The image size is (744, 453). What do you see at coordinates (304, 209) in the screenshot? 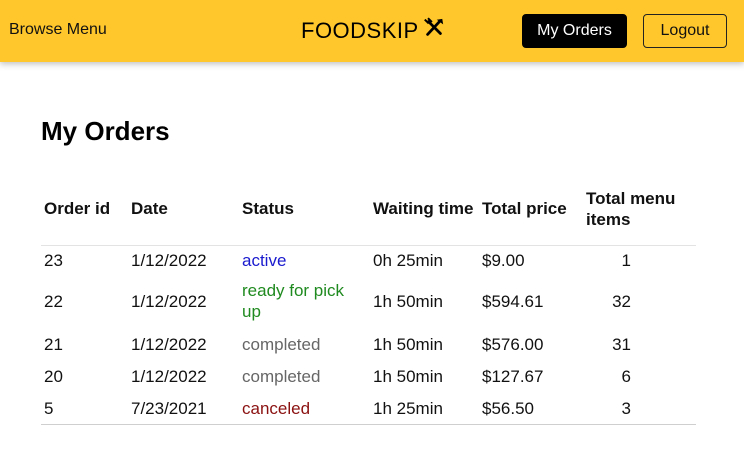
I see `header-status: Status` at bounding box center [304, 209].